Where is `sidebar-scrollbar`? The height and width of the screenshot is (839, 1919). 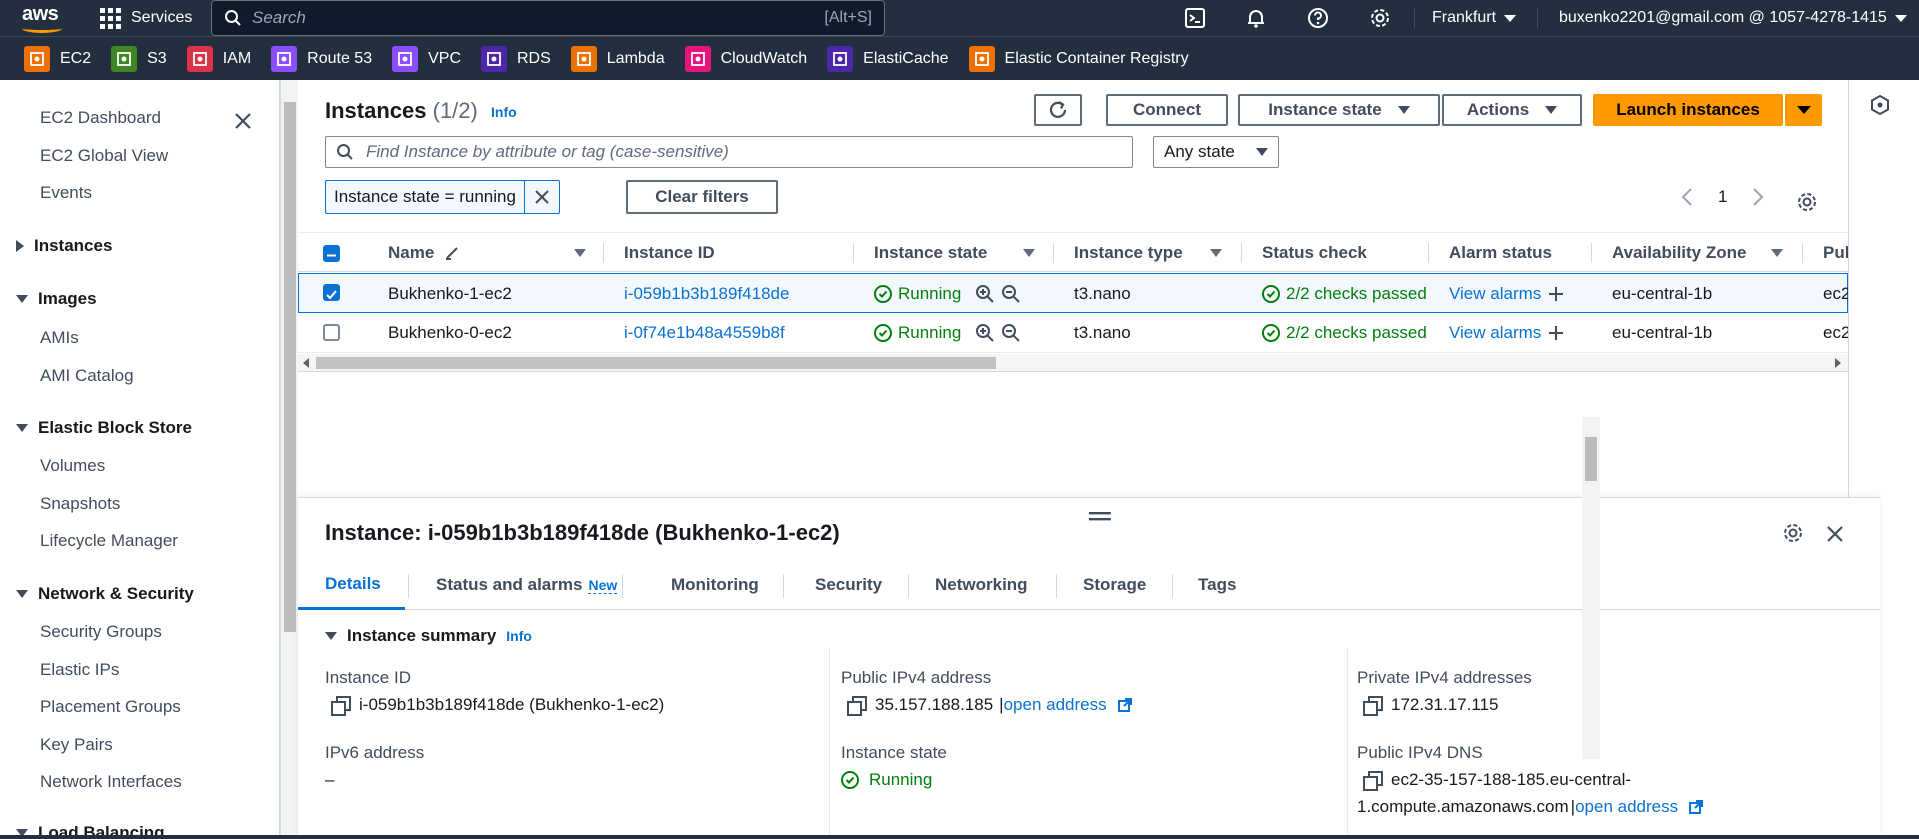 sidebar-scrollbar is located at coordinates (289, 459).